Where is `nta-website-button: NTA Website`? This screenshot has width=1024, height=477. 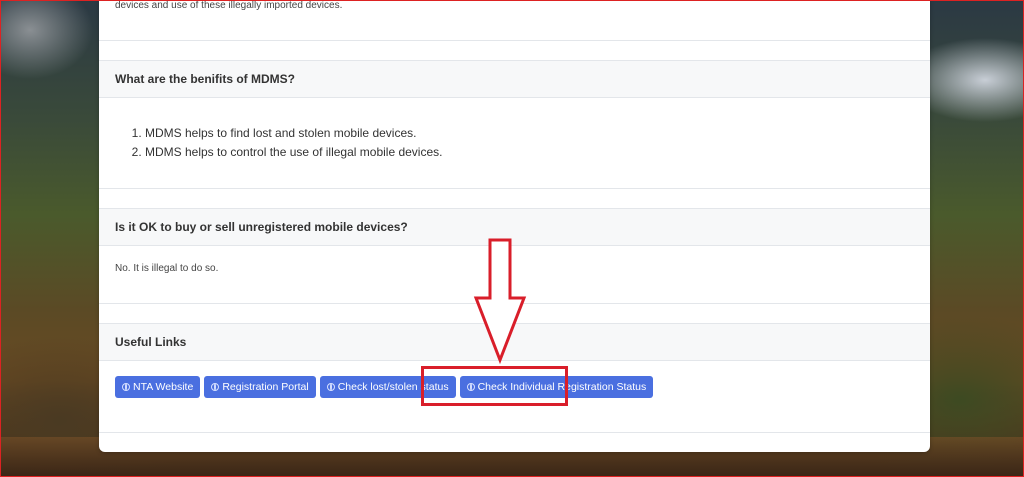 nta-website-button: NTA Website is located at coordinates (158, 387).